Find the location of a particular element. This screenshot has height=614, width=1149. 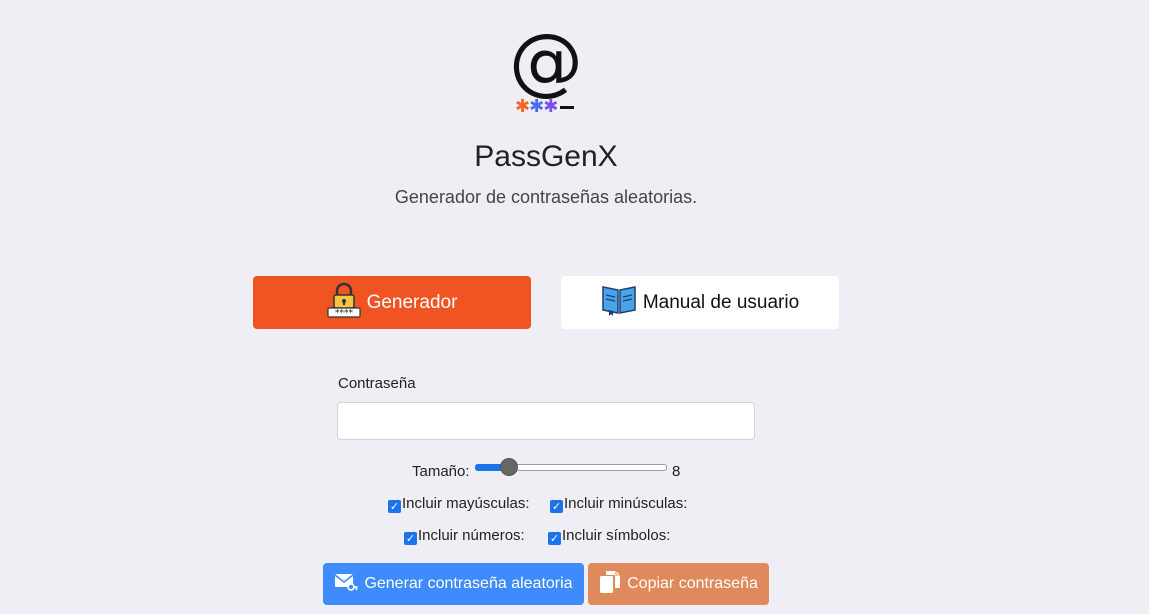

app-logo: @ ✱✱✱ is located at coordinates (547, 67).